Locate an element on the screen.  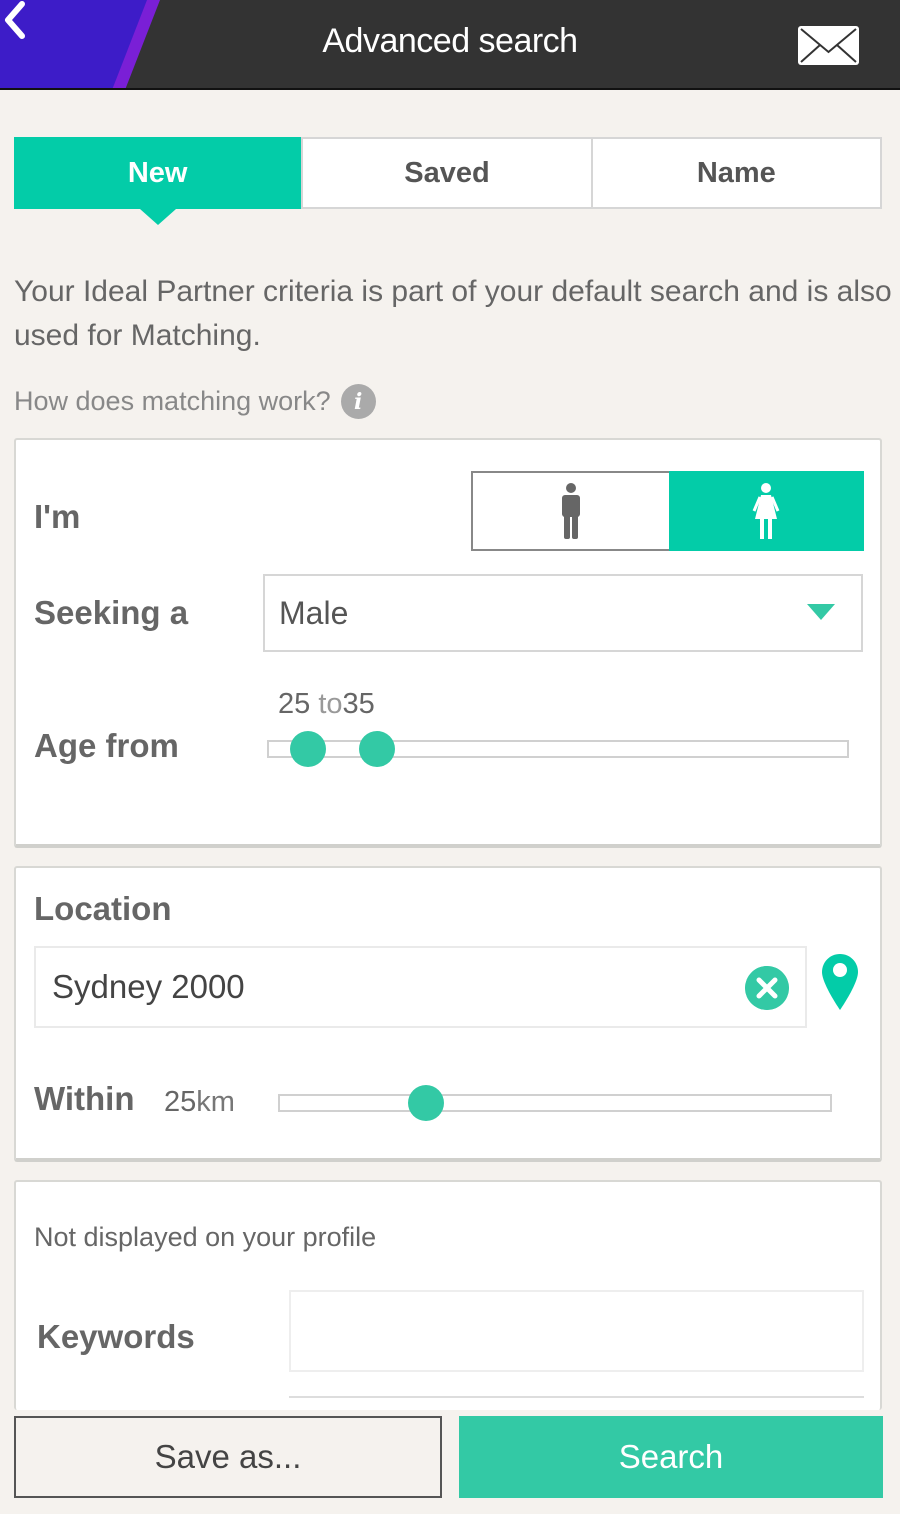
search-tabs: New Saved Name is located at coordinates (448, 181).